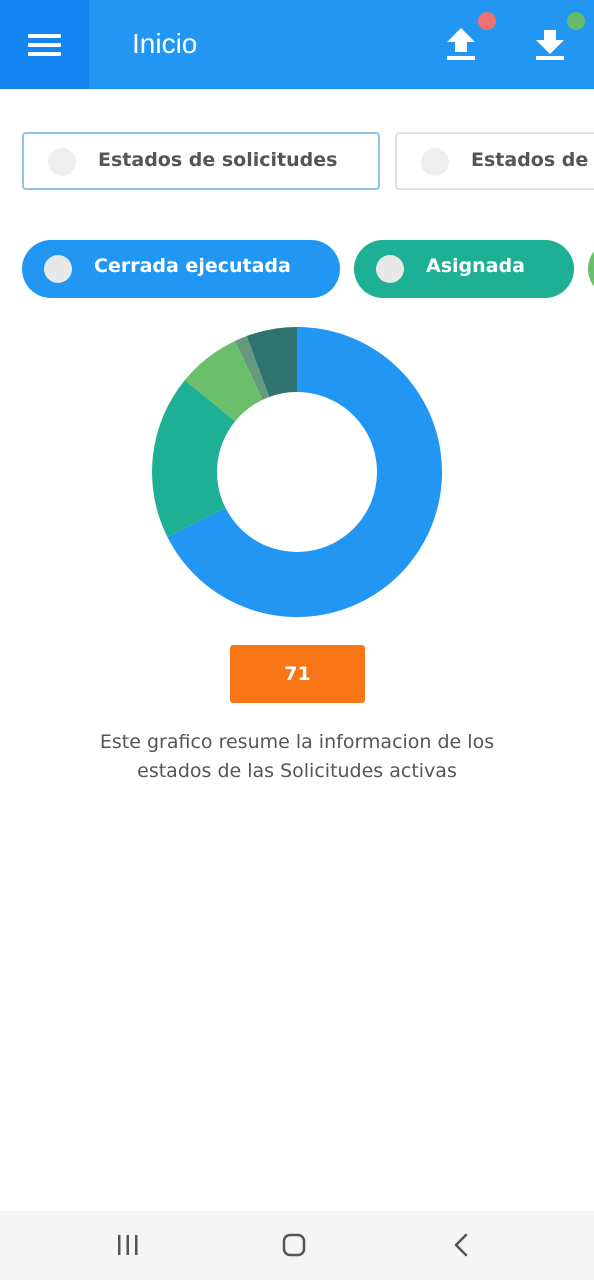 Image resolution: width=594 pixels, height=1280 pixels. Describe the element at coordinates (487, 21) in the screenshot. I see `upload-notification-dot` at that location.